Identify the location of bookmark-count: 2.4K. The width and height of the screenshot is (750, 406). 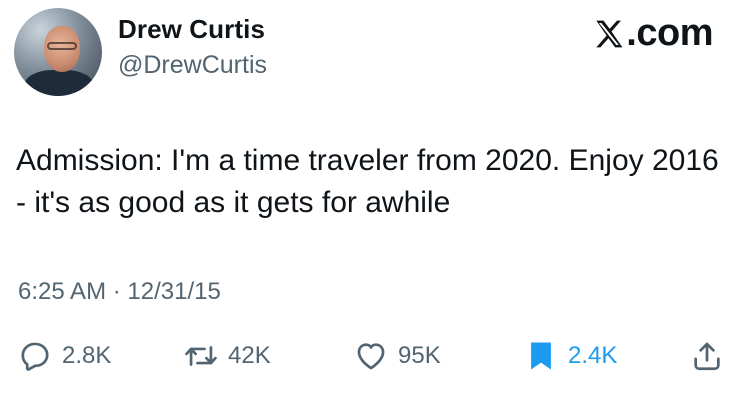
(593, 355).